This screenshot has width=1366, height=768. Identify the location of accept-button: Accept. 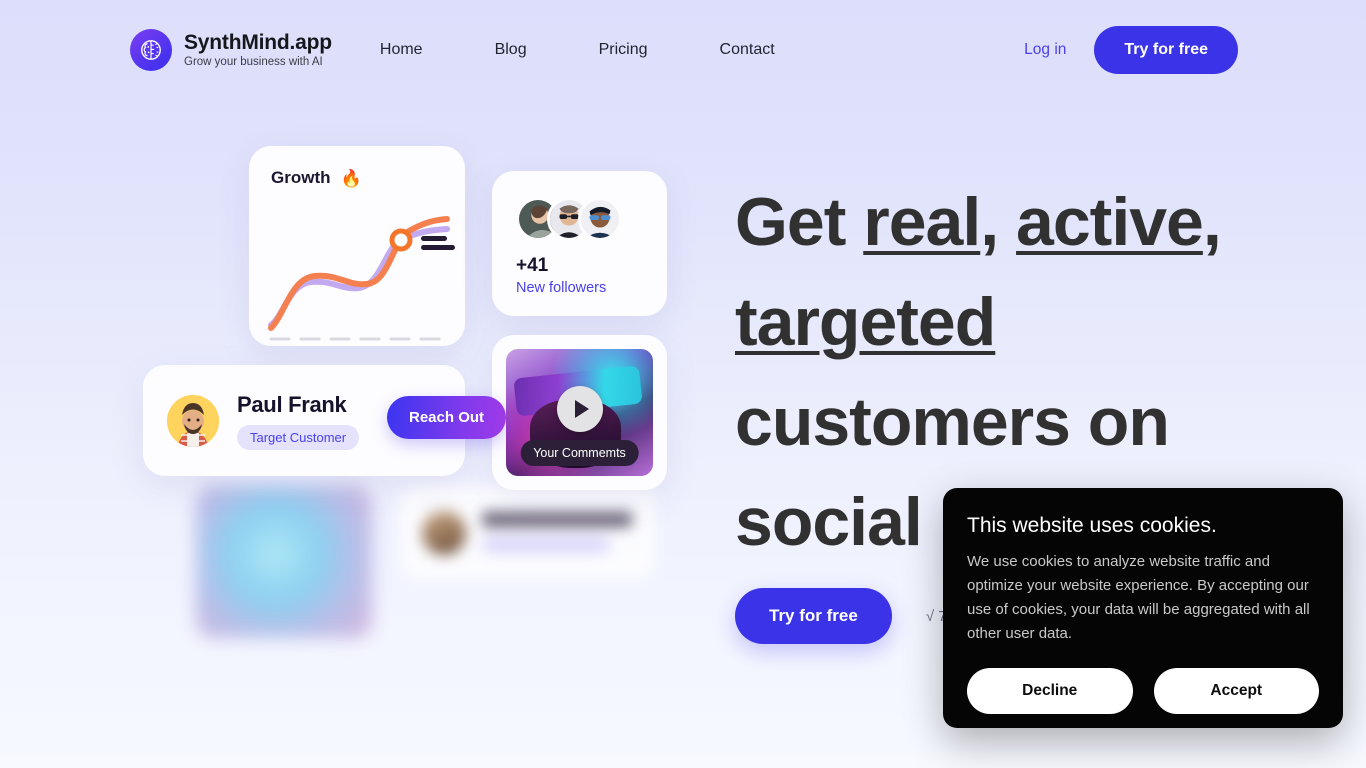
(1236, 691).